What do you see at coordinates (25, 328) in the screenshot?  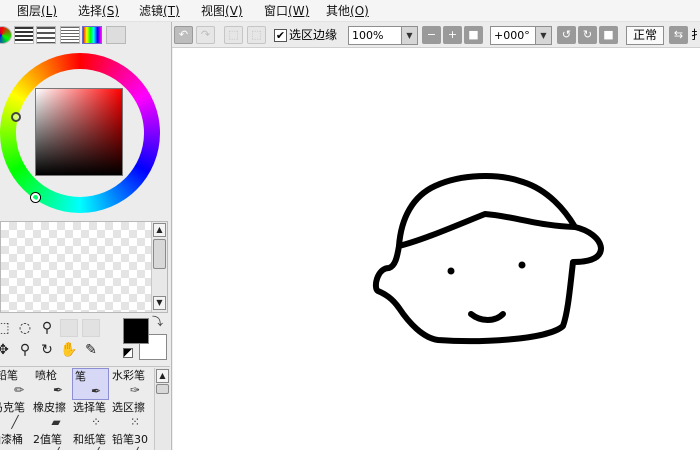 I see `lasso-icon: ◌` at bounding box center [25, 328].